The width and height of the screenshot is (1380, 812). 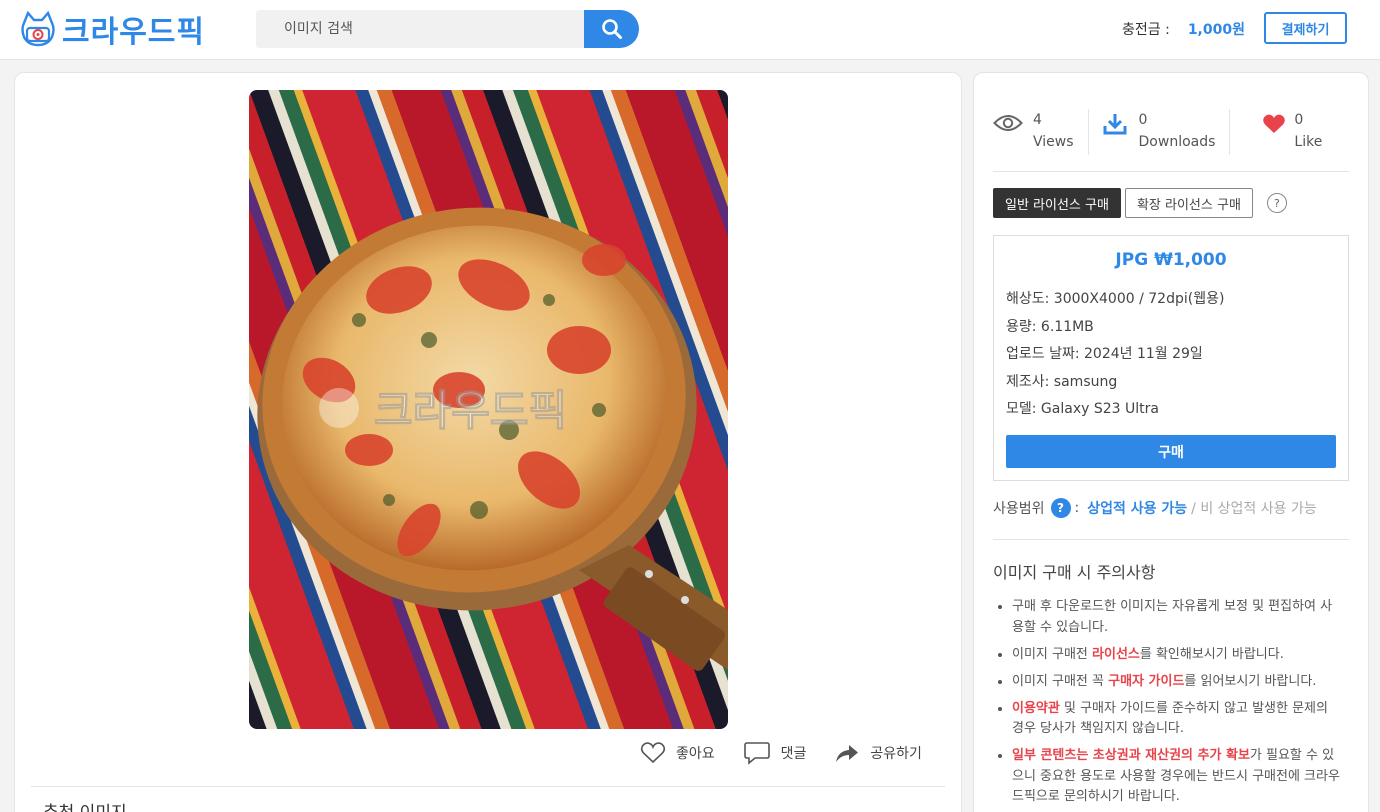 I want to click on search-input, so click(x=420, y=29).